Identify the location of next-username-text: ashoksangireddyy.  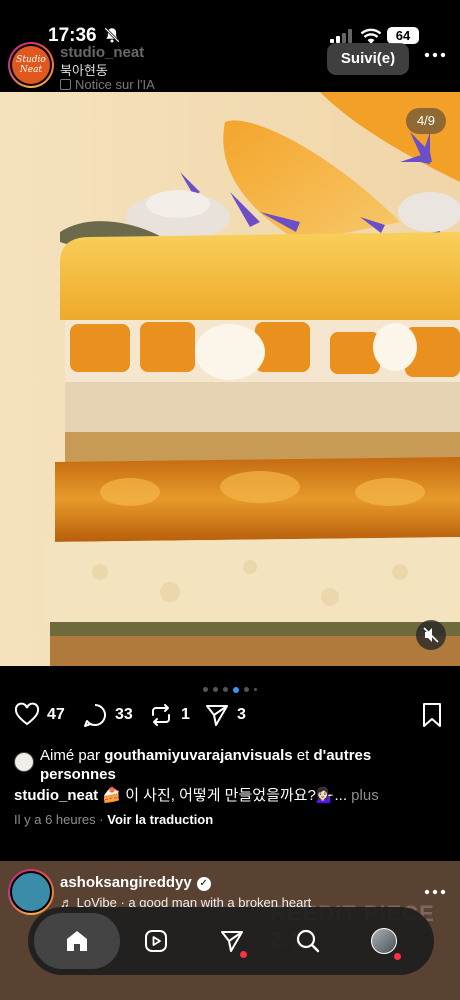
(126, 882).